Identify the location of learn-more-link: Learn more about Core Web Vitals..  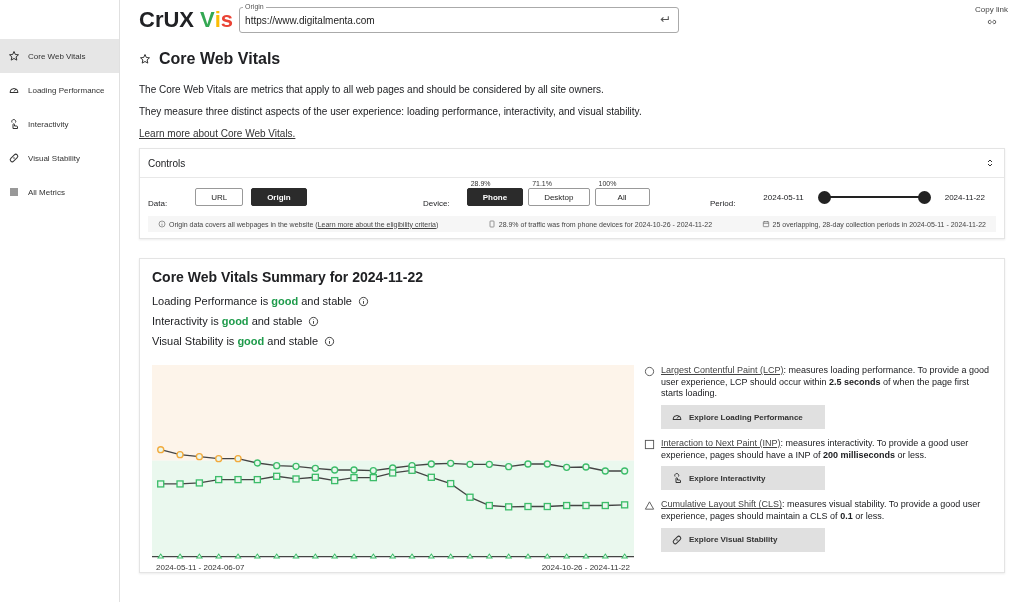
(217, 133).